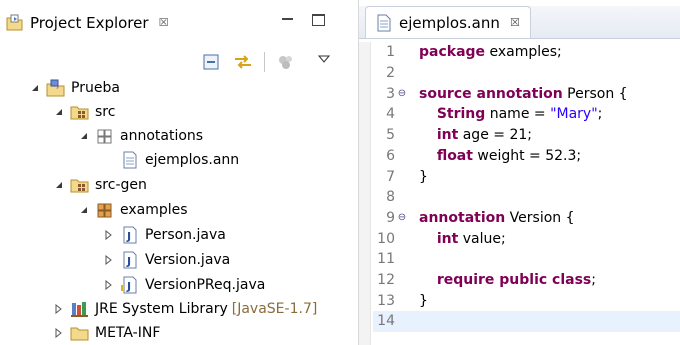 Image resolution: width=680 pixels, height=345 pixels. What do you see at coordinates (324, 57) in the screenshot?
I see `view-menu-icon` at bounding box center [324, 57].